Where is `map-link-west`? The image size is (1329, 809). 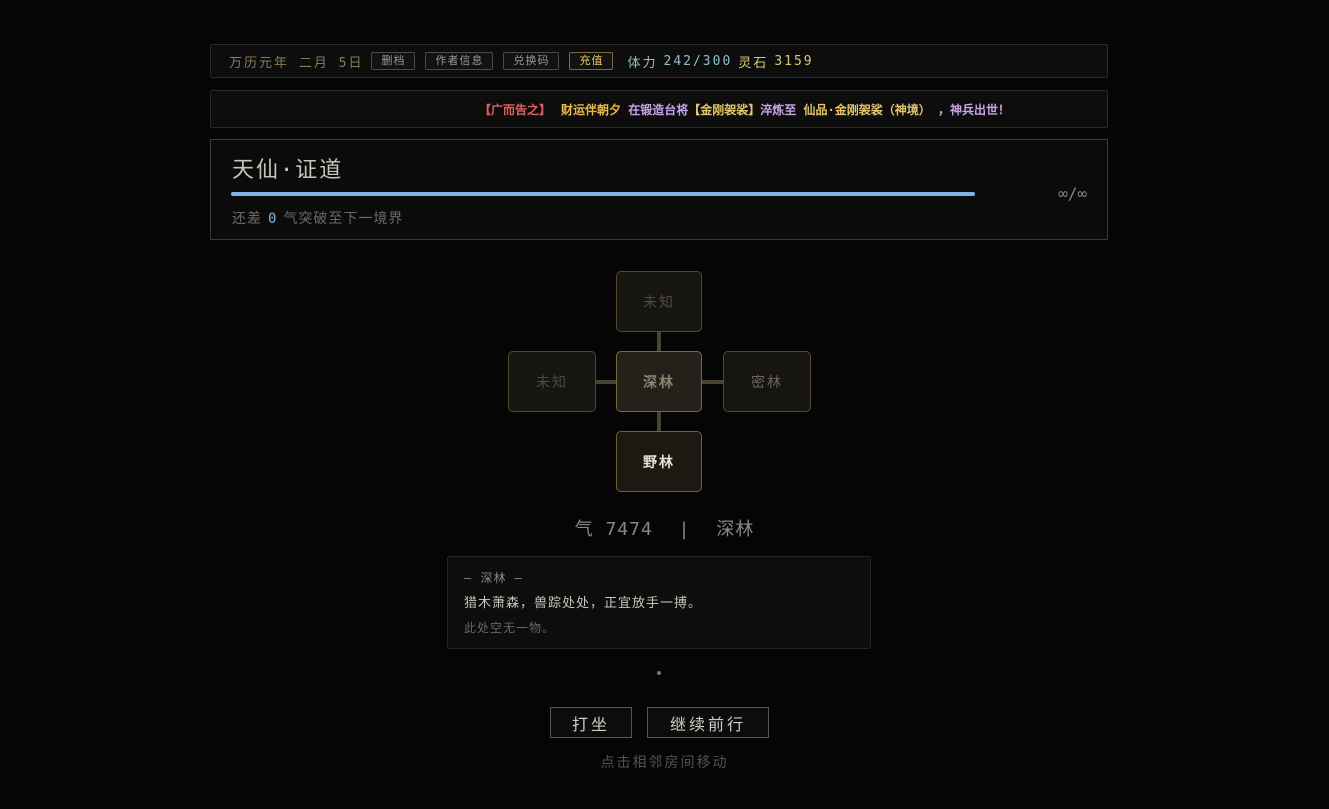
map-link-west is located at coordinates (606, 382).